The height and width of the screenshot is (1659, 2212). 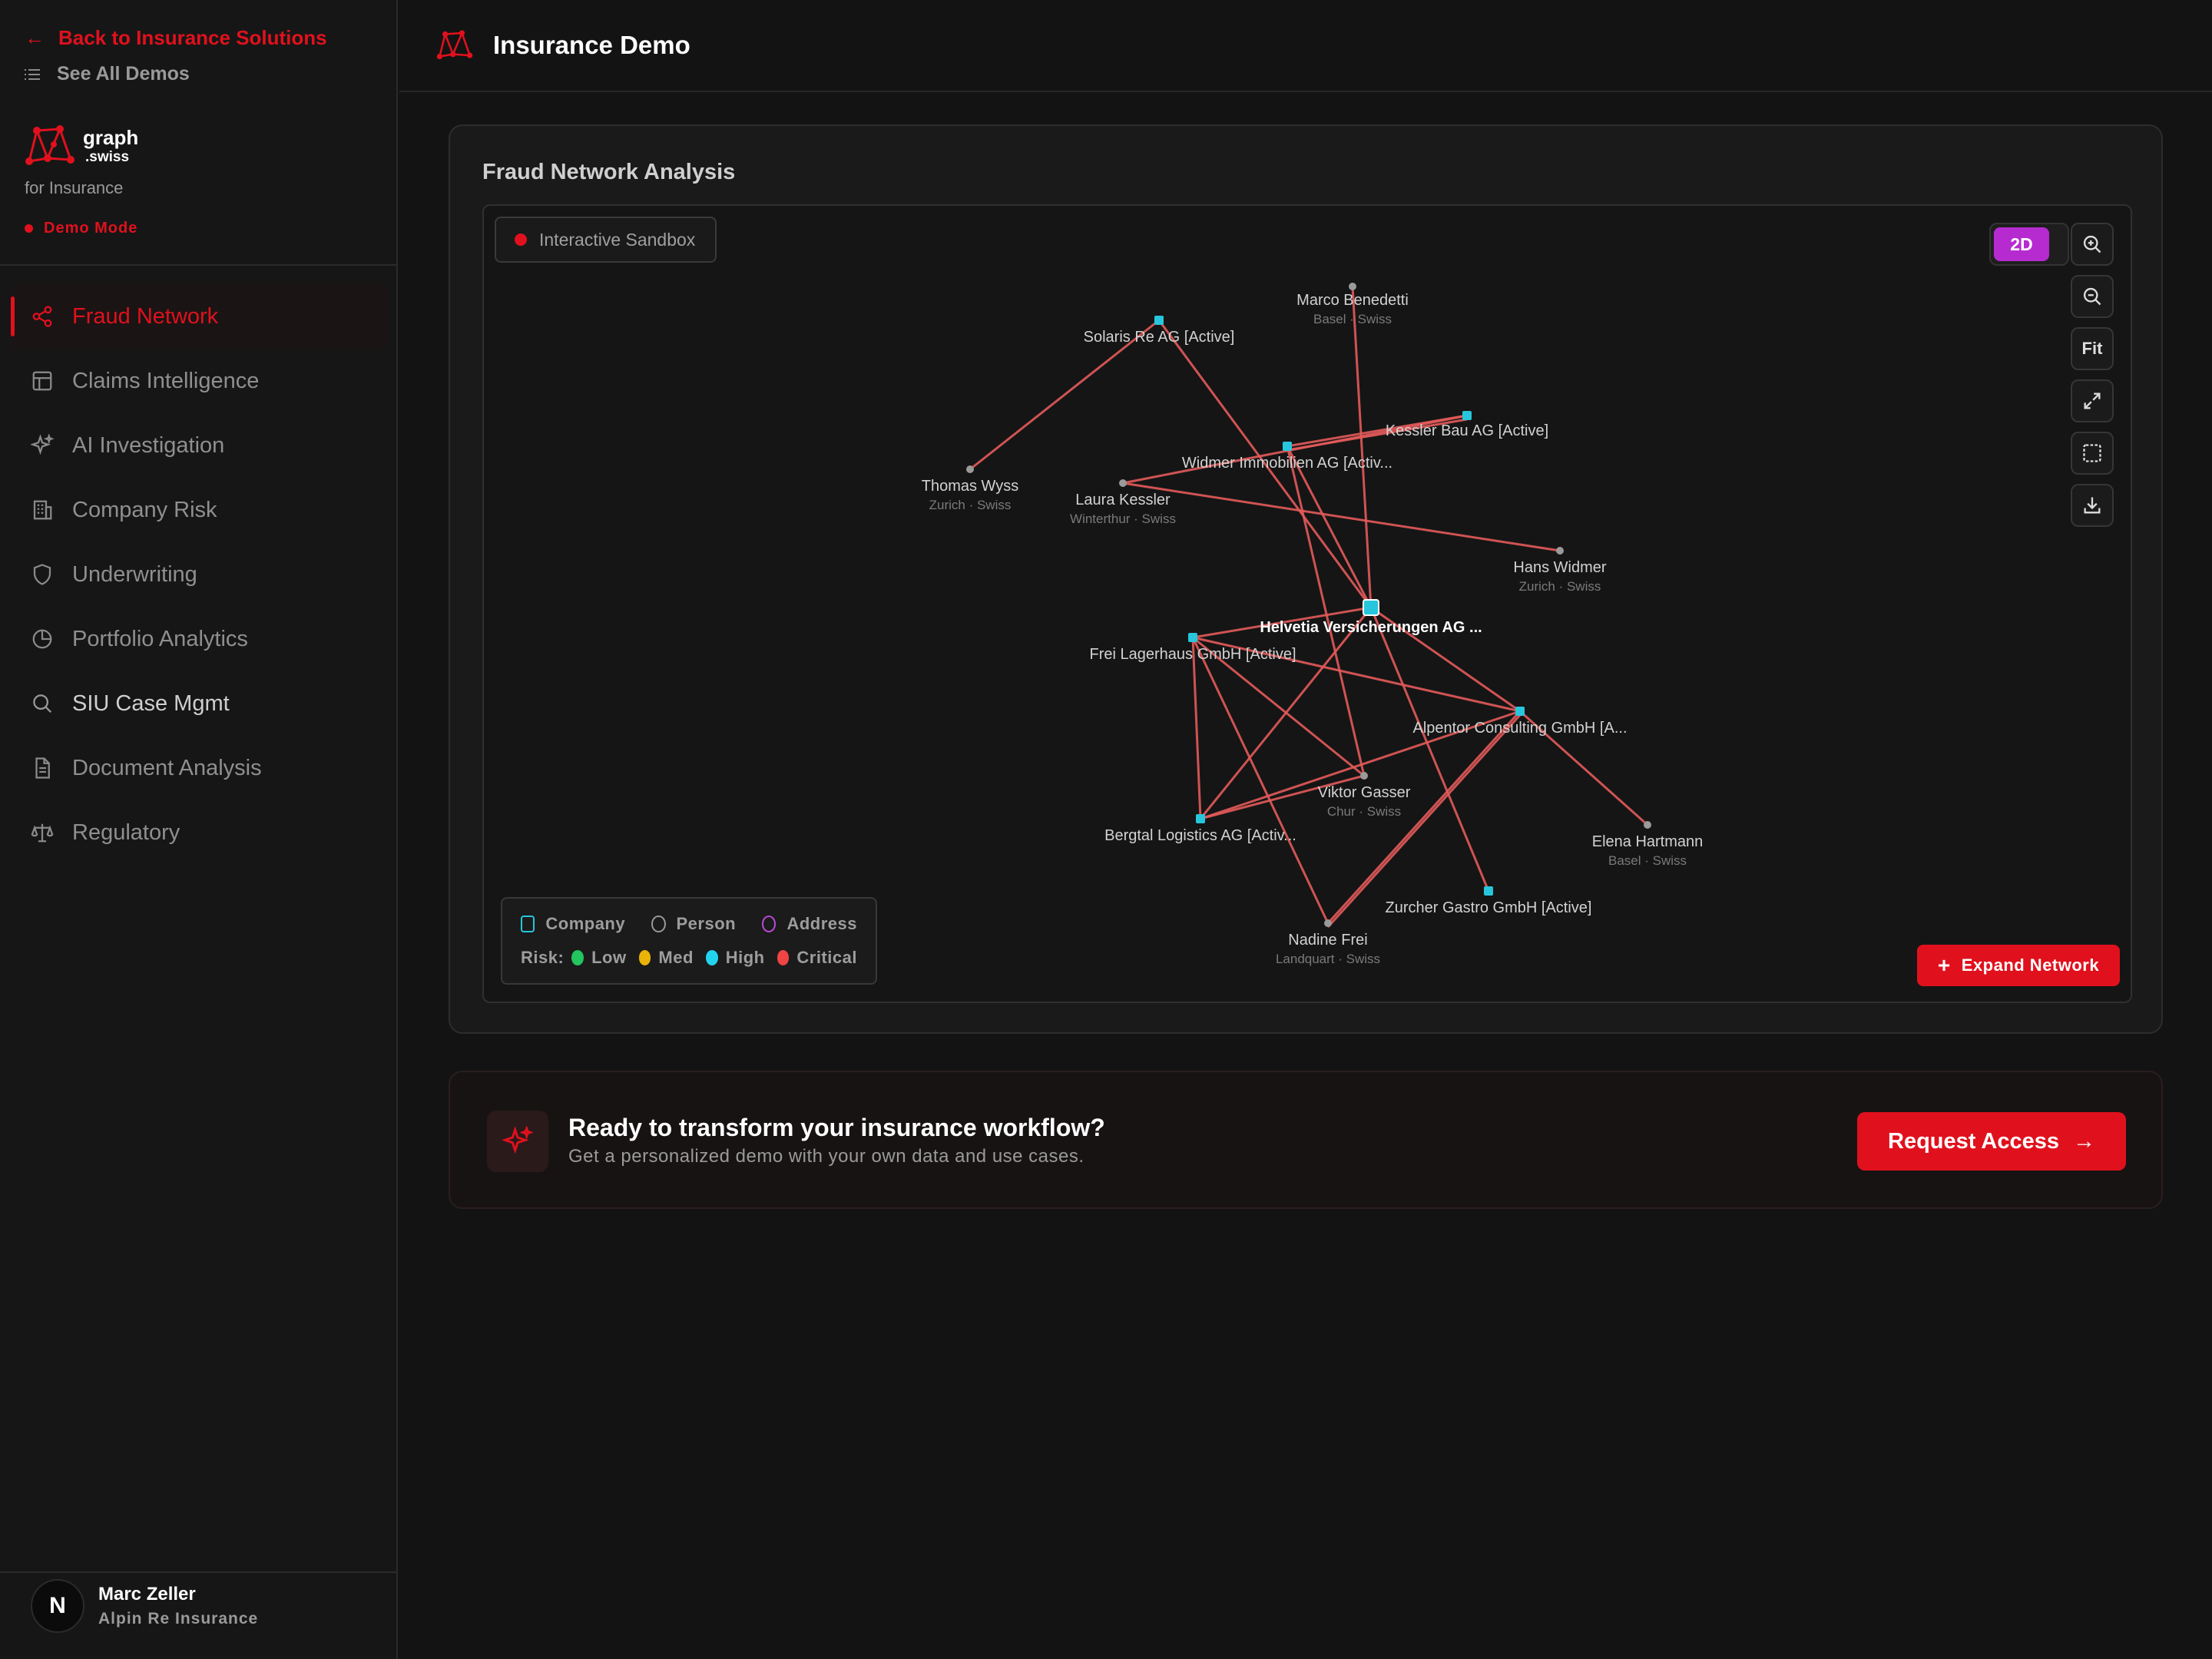 I want to click on card-title: Fraud Network Analysis, so click(x=609, y=172).